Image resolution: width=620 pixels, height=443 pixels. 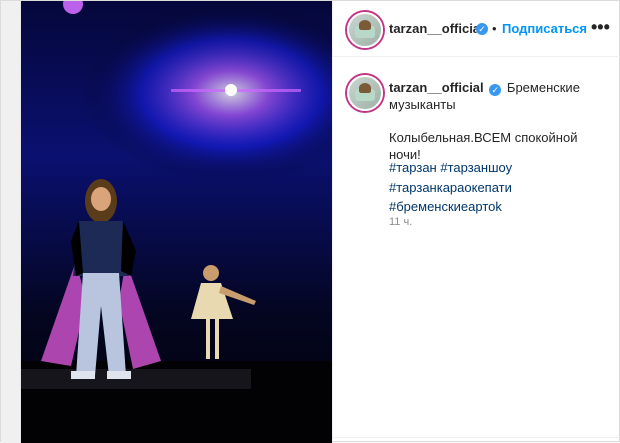 I want to click on post-header: tarzan__official ✓ • Подписаться •••, so click(x=476, y=29).